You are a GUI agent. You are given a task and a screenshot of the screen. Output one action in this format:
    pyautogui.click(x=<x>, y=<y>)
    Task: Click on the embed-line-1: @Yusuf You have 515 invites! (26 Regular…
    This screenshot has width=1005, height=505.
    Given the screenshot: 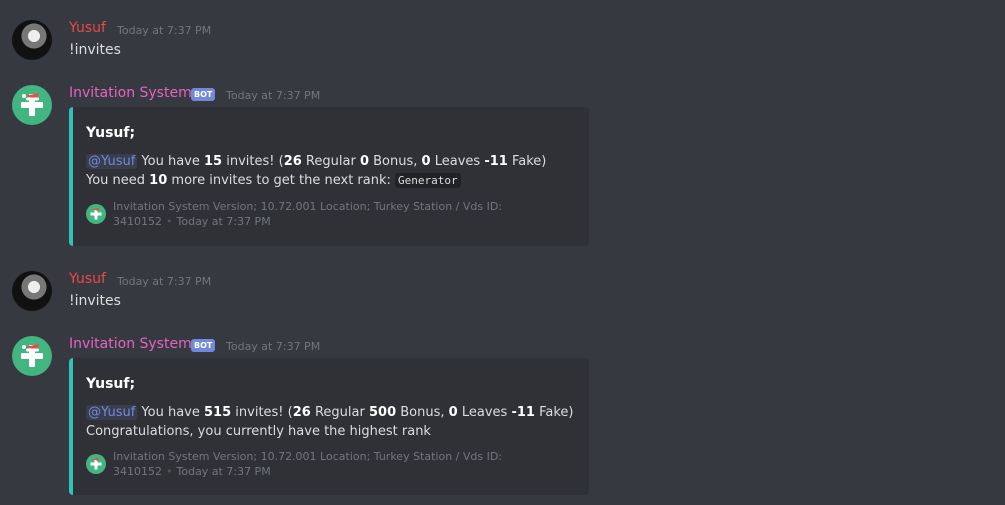 What is the action you would take?
    pyautogui.click(x=330, y=412)
    